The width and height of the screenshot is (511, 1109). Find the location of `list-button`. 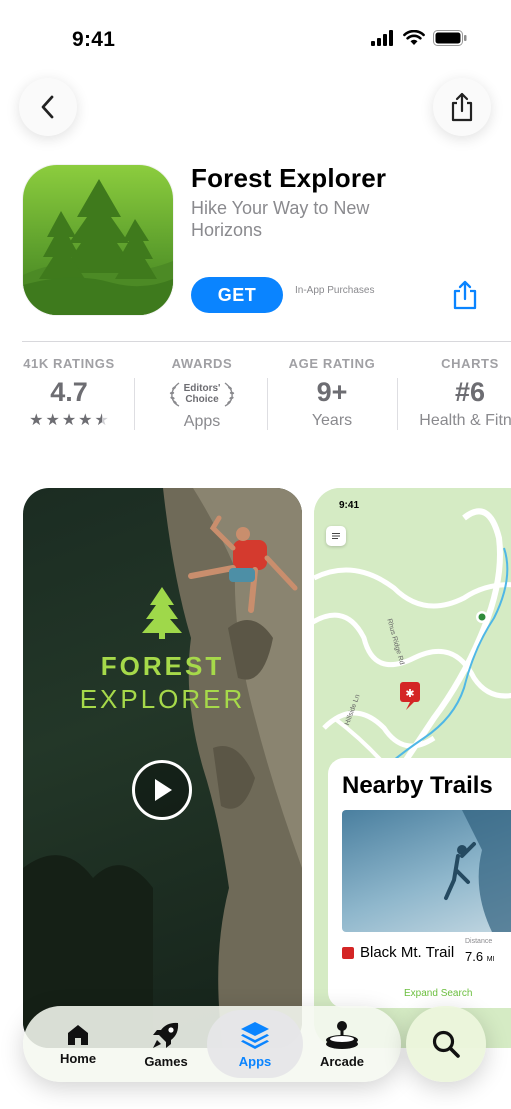

list-button is located at coordinates (336, 536).